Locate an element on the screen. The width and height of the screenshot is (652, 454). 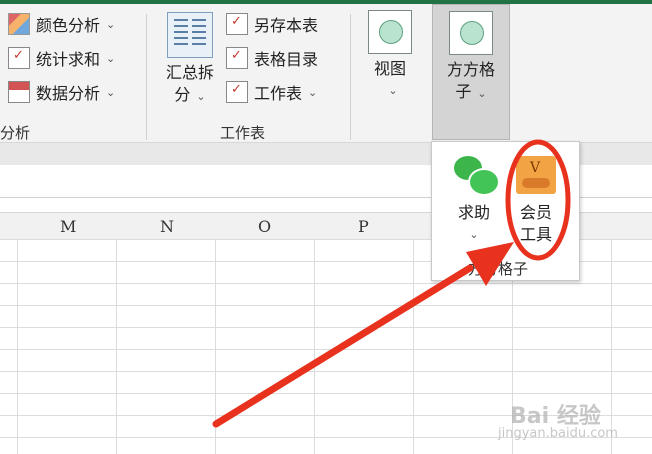
ffgz-label-2: 子 ⌄ is located at coordinates (471, 91).